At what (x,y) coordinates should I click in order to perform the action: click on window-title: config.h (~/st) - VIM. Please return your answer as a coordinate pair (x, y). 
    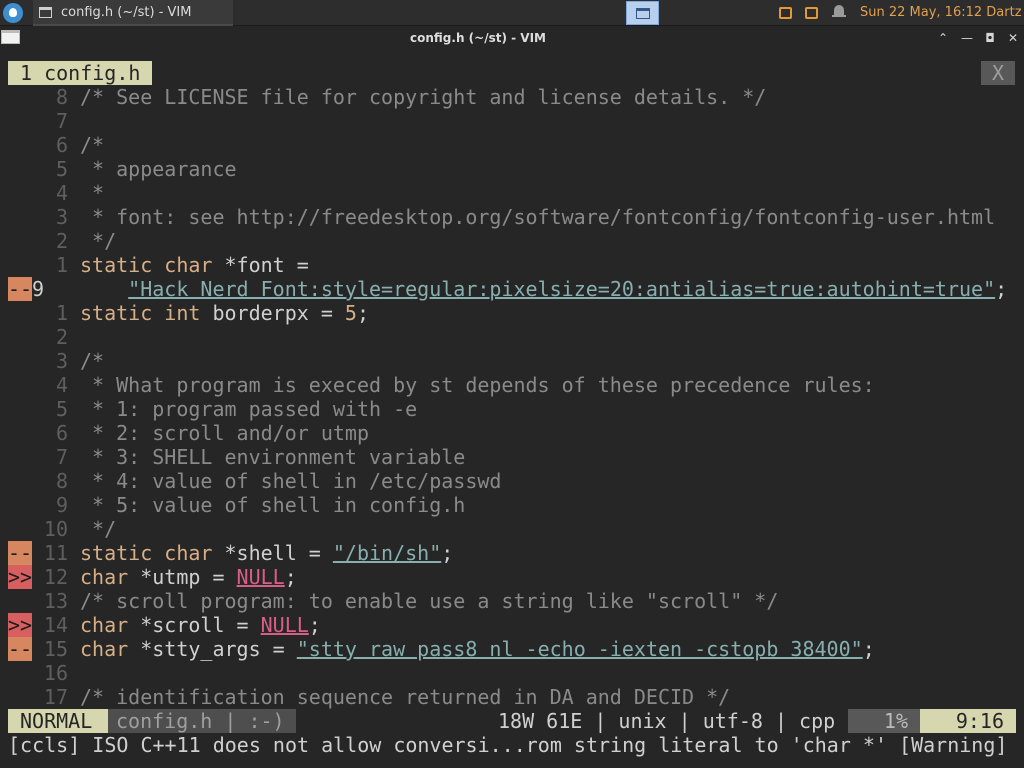
    Looking at the image, I should click on (478, 38).